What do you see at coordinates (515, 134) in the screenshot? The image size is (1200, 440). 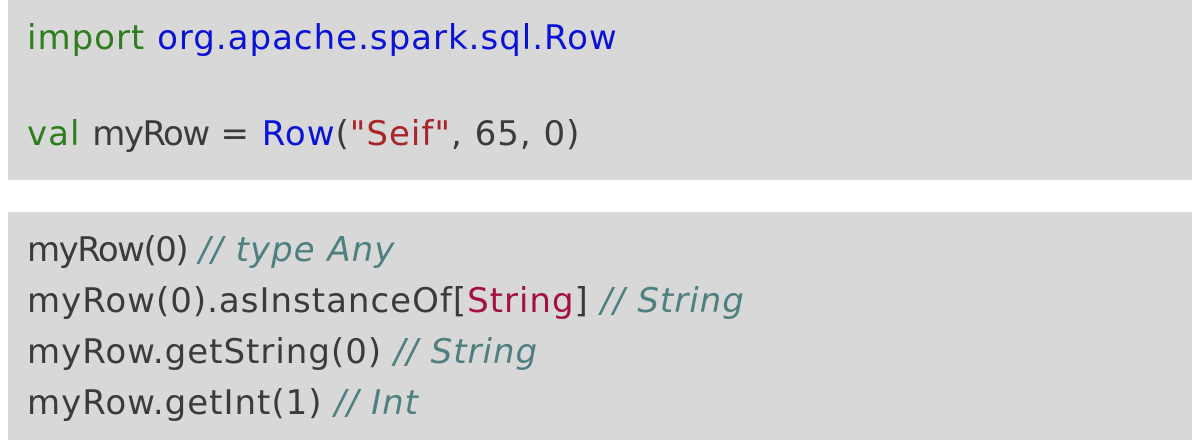 I see `numeric-args: , 65, 0)` at bounding box center [515, 134].